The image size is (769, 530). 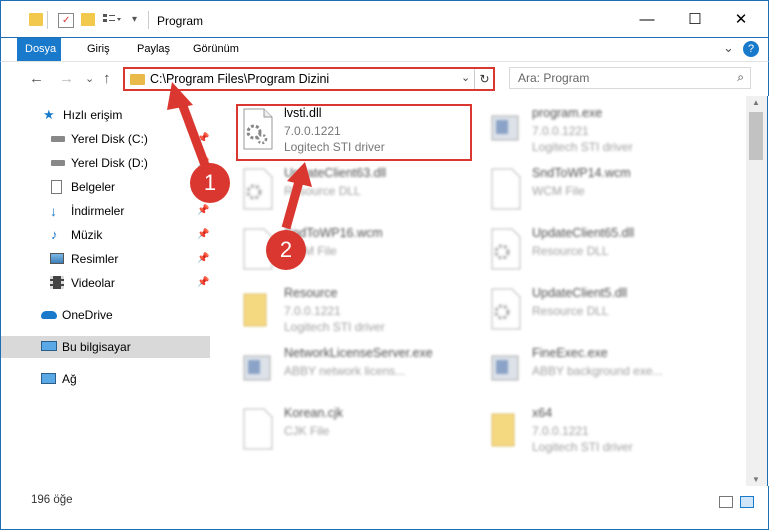 I want to click on callout-badge-1: 1, so click(x=210, y=183).